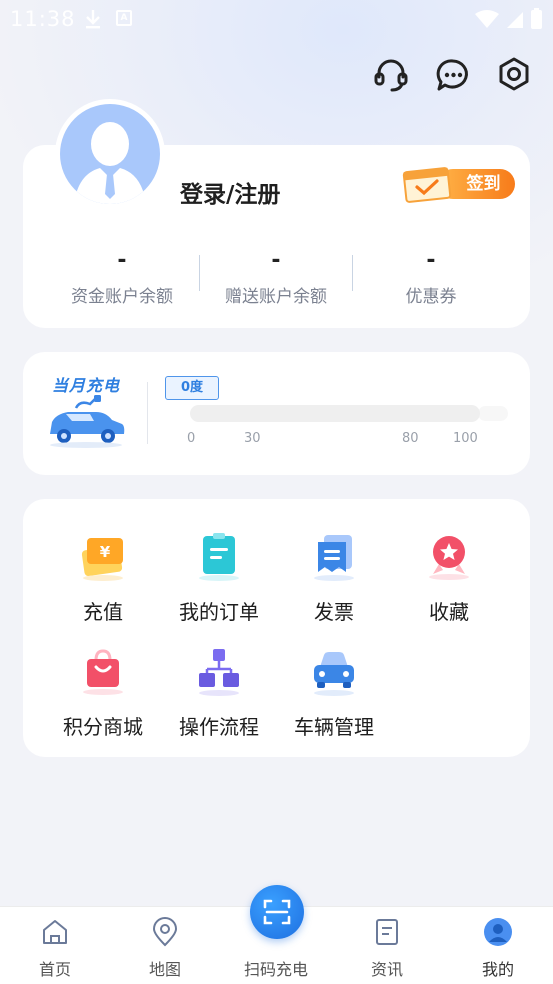  What do you see at coordinates (54, 969) in the screenshot?
I see `nav-label: 首页` at bounding box center [54, 969].